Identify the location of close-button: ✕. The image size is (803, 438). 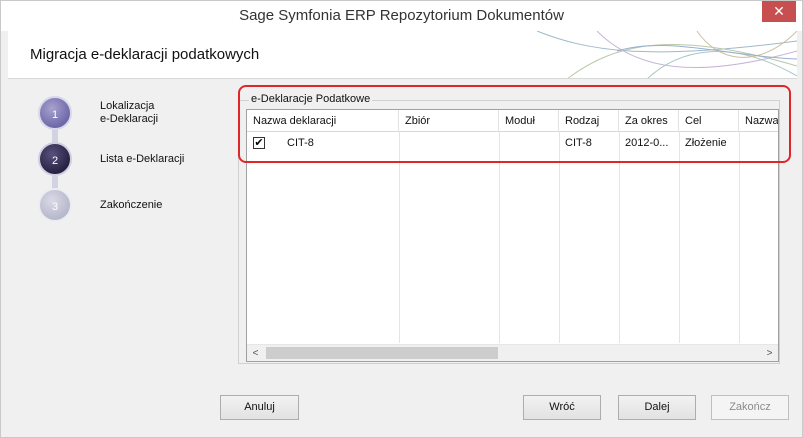
(779, 11).